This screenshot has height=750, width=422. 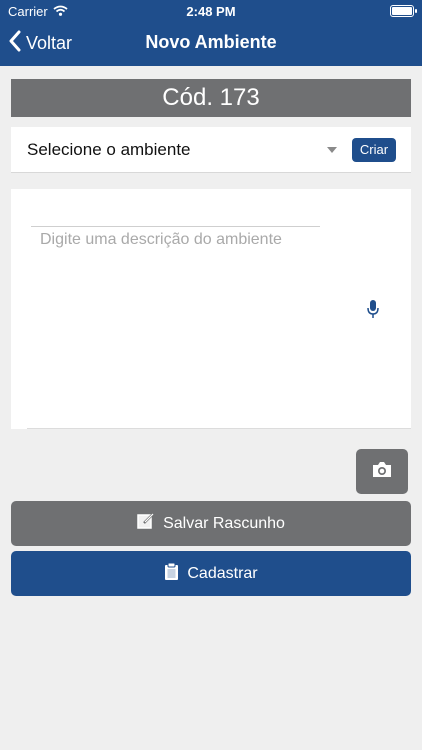 What do you see at coordinates (109, 150) in the screenshot?
I see `environment-select-value: Selecione o ambiente` at bounding box center [109, 150].